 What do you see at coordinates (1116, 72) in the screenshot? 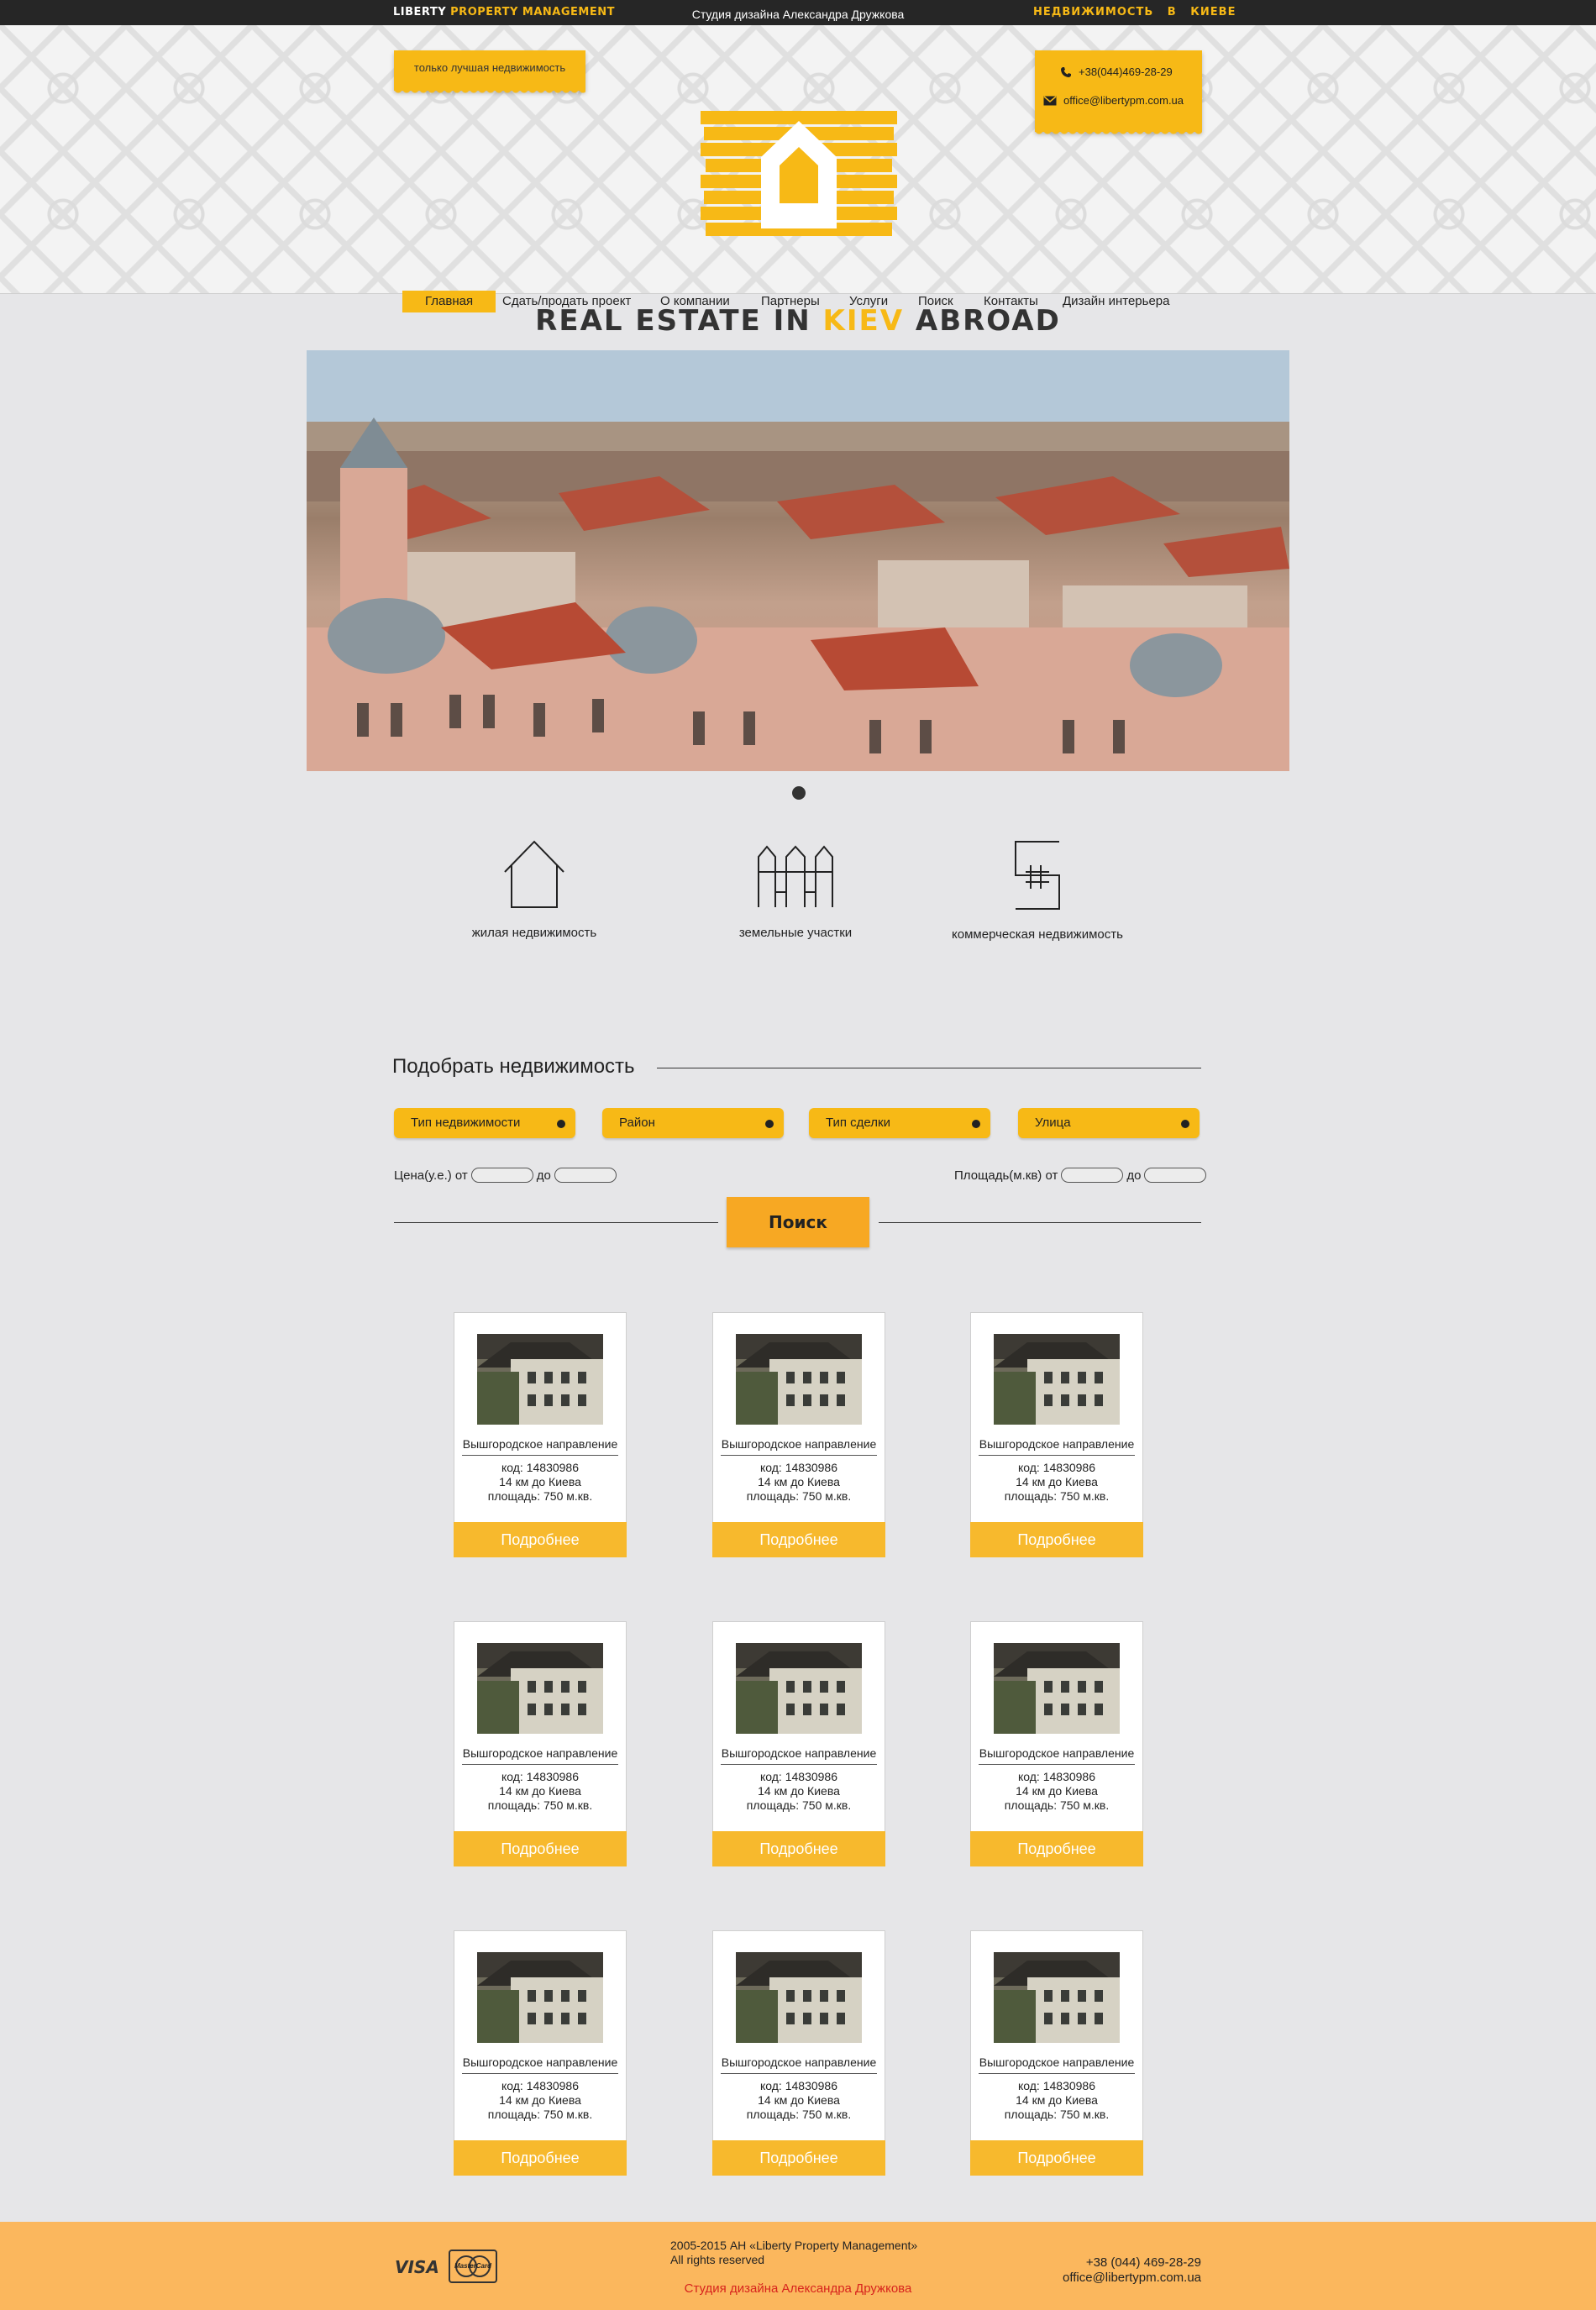
I see `phone-row: +38(044)469-28-29` at bounding box center [1116, 72].